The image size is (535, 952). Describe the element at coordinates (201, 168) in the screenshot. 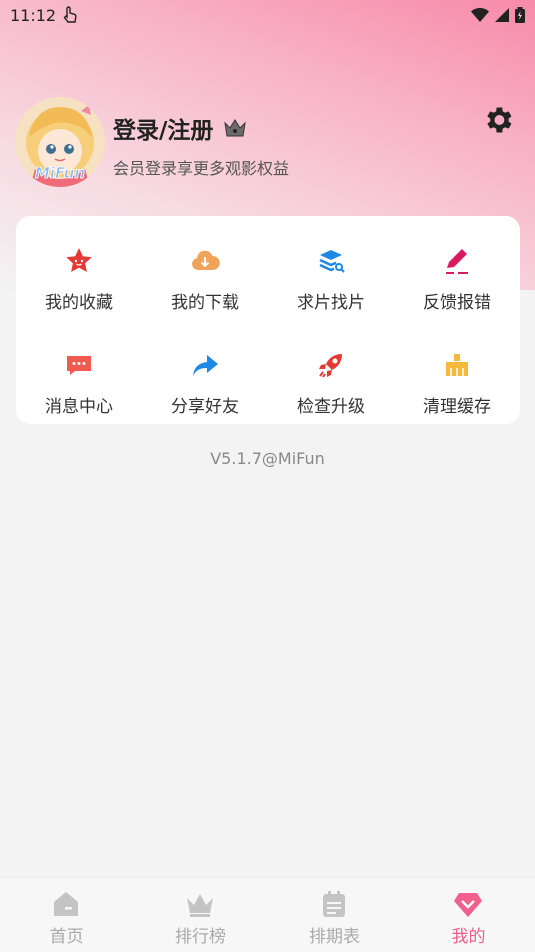

I see `login-subtitle: 会员登录享更多观影权益` at that location.